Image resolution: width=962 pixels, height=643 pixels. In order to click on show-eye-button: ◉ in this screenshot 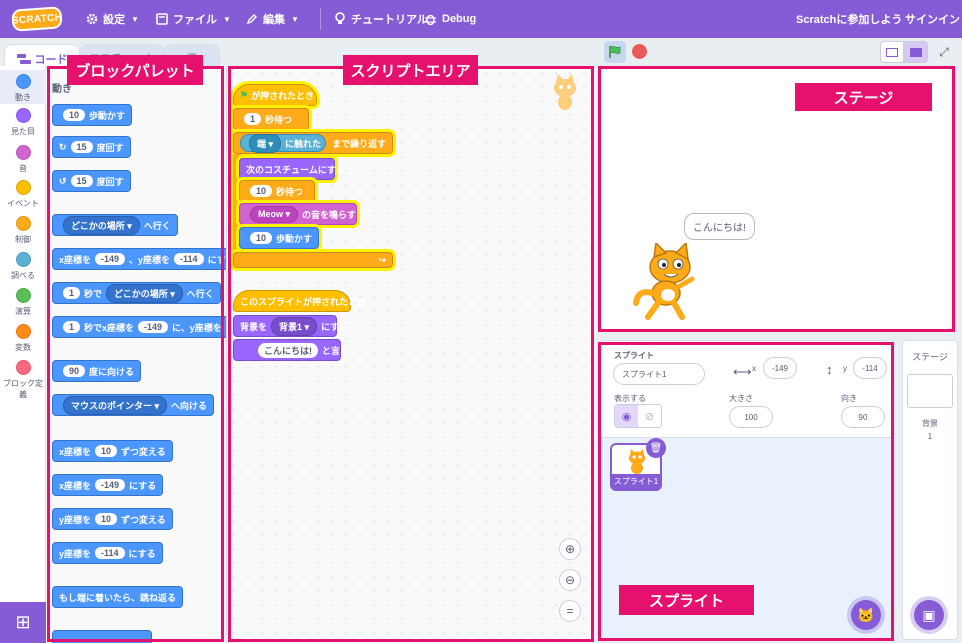, I will do `click(626, 416)`.